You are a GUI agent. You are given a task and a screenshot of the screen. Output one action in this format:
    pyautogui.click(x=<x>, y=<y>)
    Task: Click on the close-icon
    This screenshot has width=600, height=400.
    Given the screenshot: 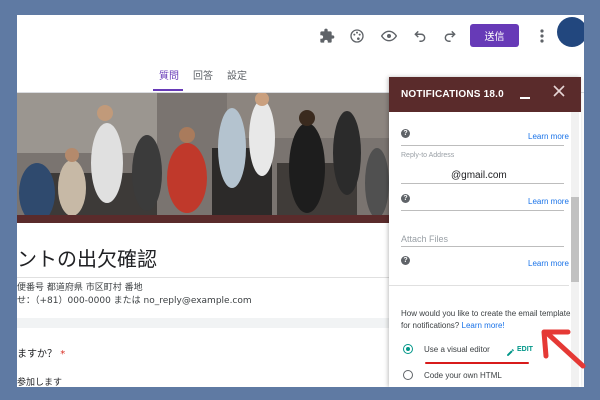 What is the action you would take?
    pyautogui.click(x=560, y=93)
    